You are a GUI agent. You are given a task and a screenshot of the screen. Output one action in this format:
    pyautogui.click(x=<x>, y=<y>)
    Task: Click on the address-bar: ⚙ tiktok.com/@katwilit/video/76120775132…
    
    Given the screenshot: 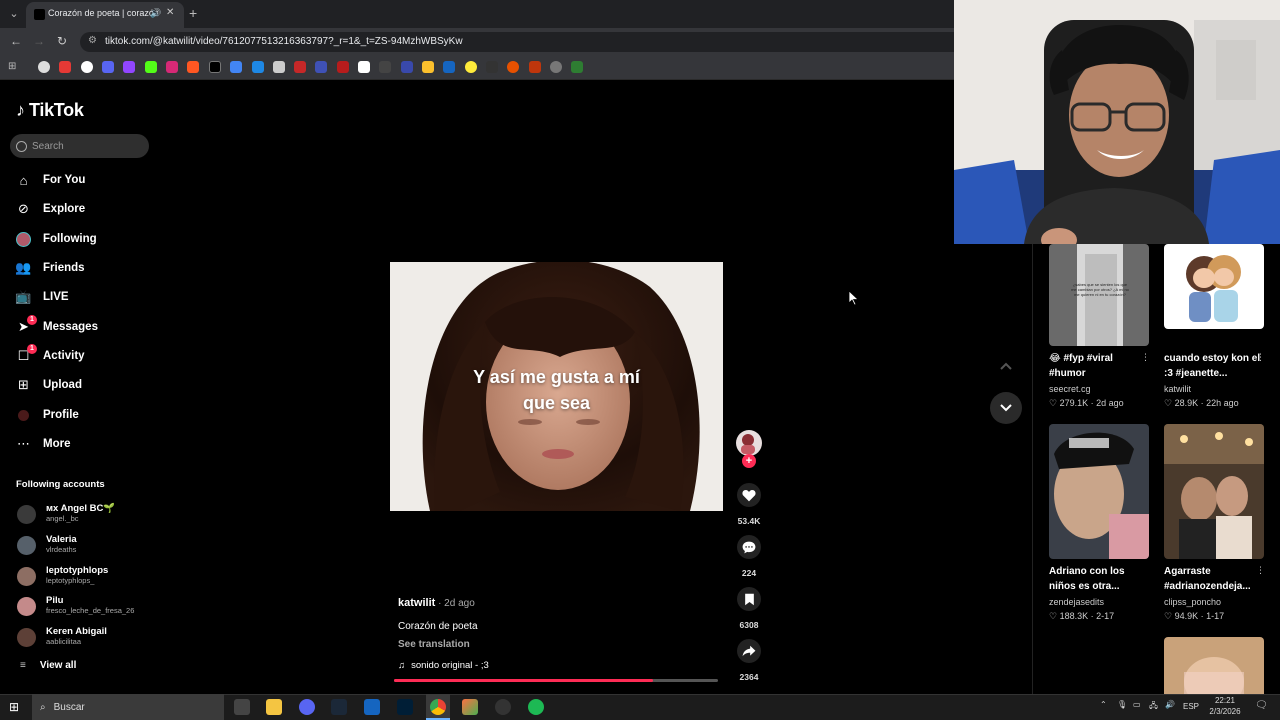 What is the action you would take?
    pyautogui.click(x=517, y=42)
    